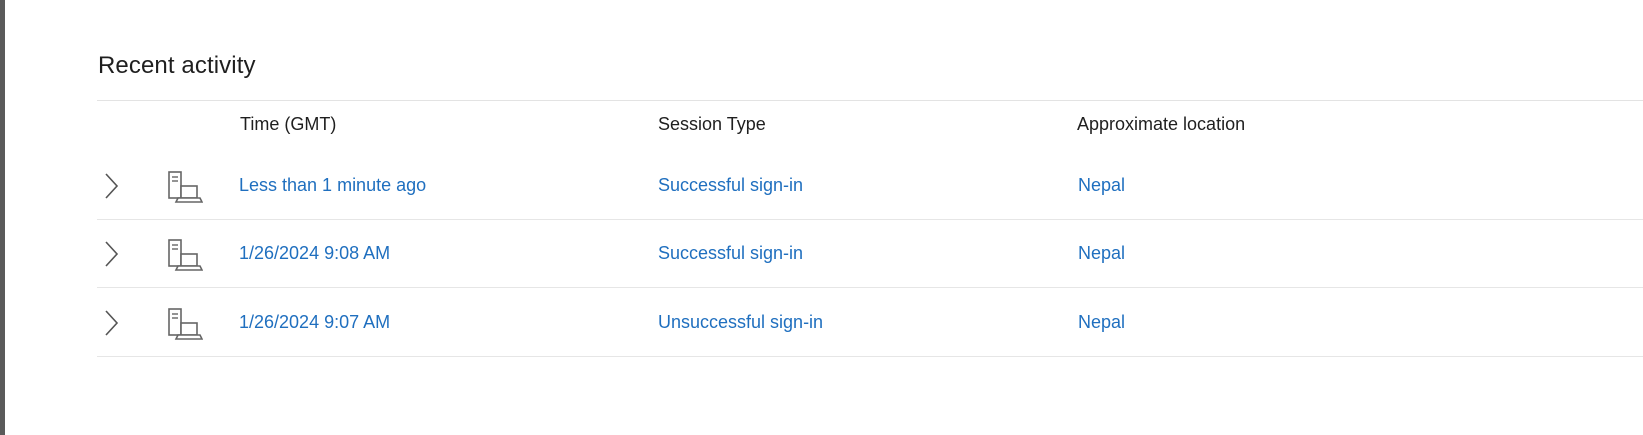 The image size is (1643, 435). What do you see at coordinates (1161, 124) in the screenshot?
I see `header-location: Approximate location` at bounding box center [1161, 124].